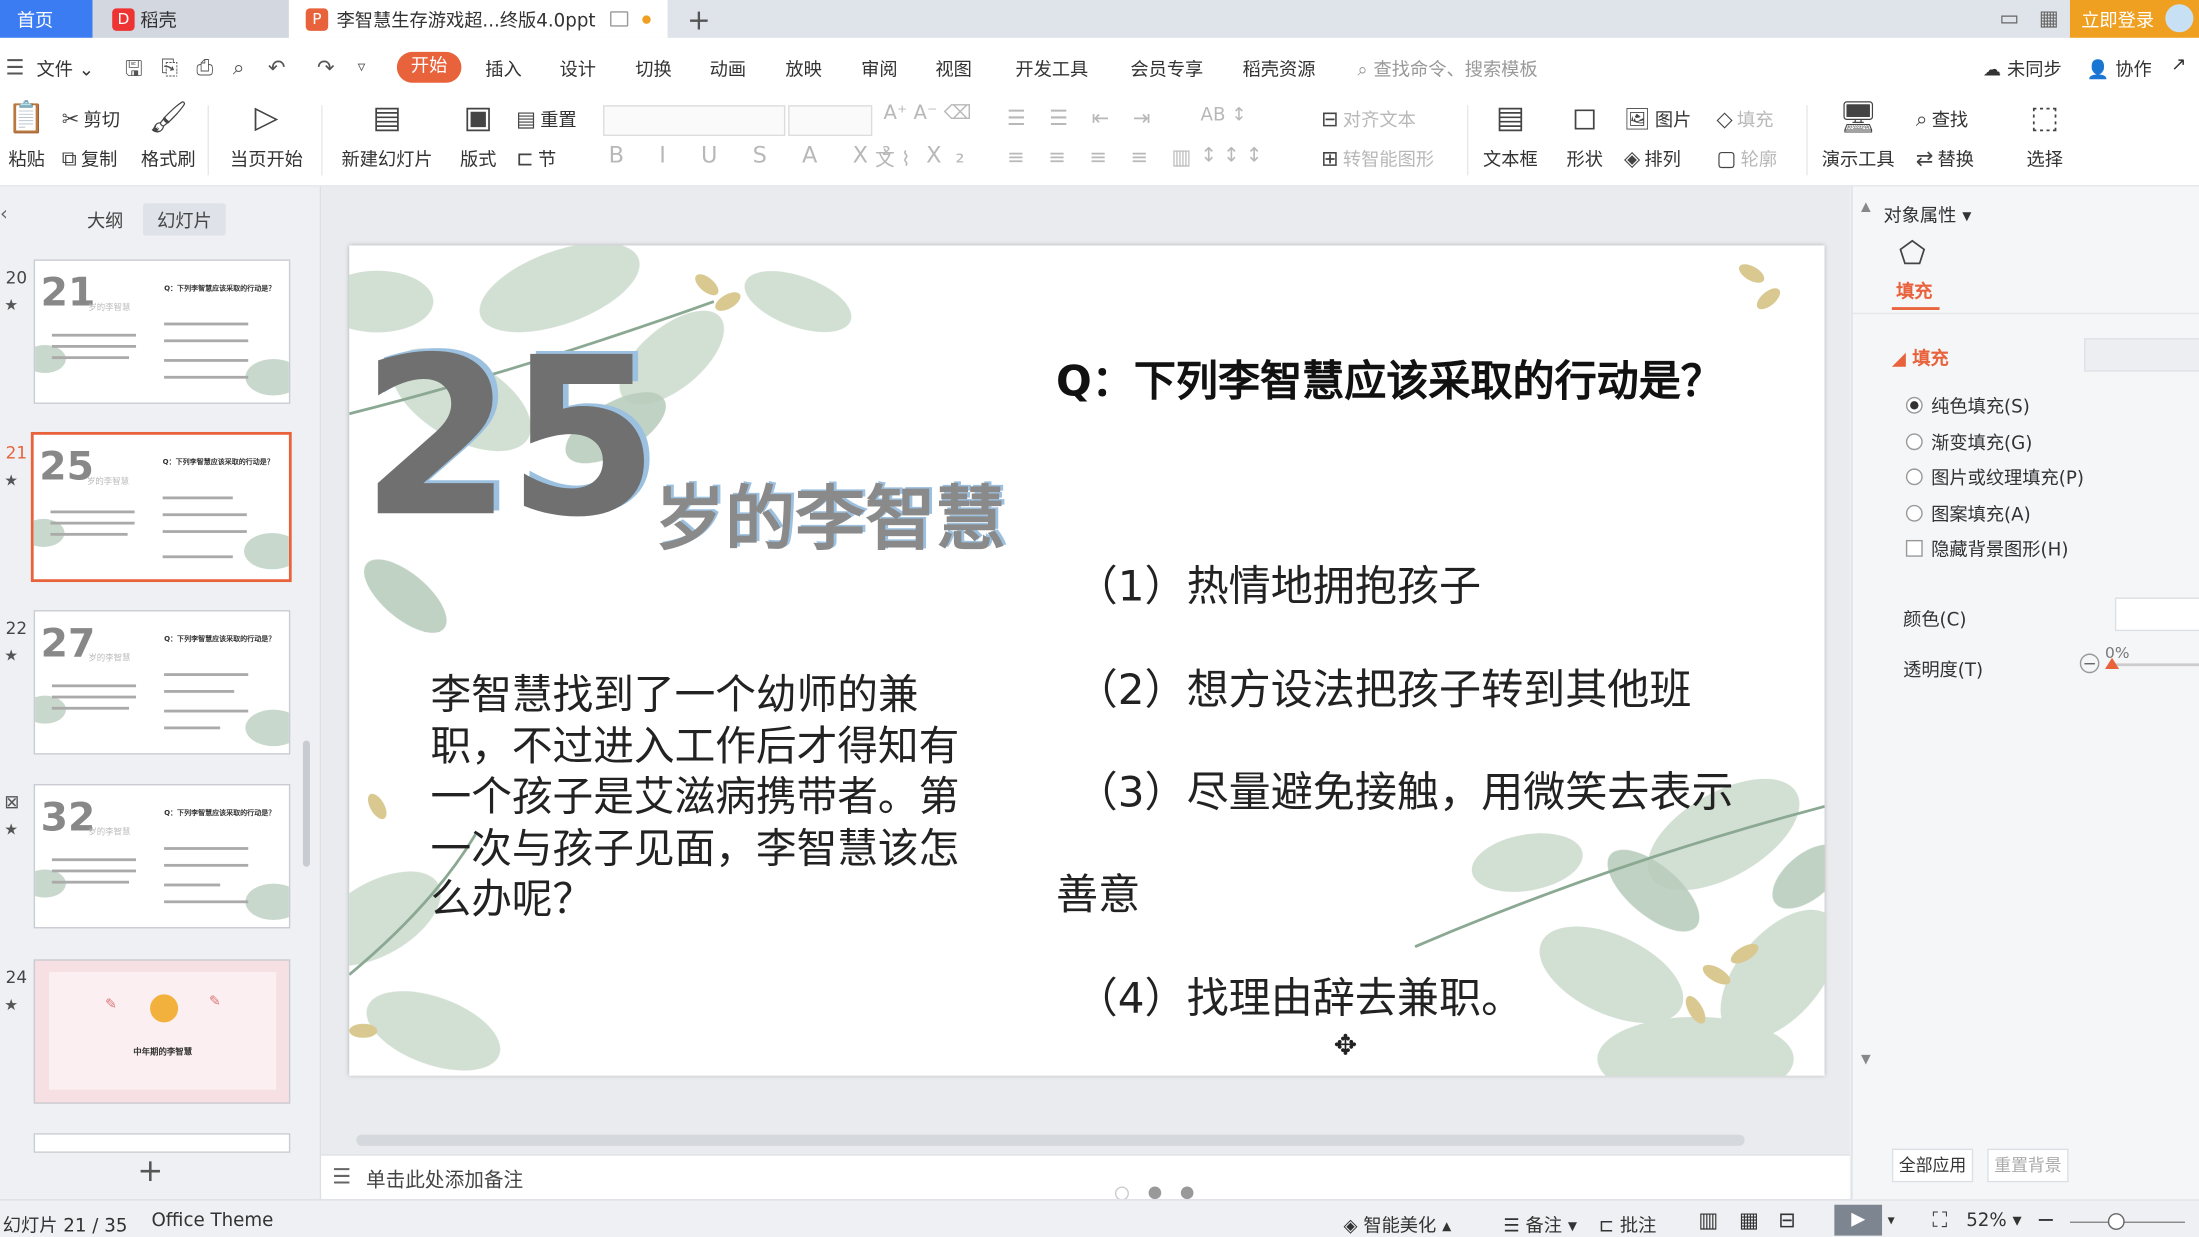 This screenshot has height=1237, width=2199. Describe the element at coordinates (162, 682) in the screenshot. I see `slide-thumbnail: 27 岁的李智慧 Q：下列李智慧应该采取的行动是？` at that location.